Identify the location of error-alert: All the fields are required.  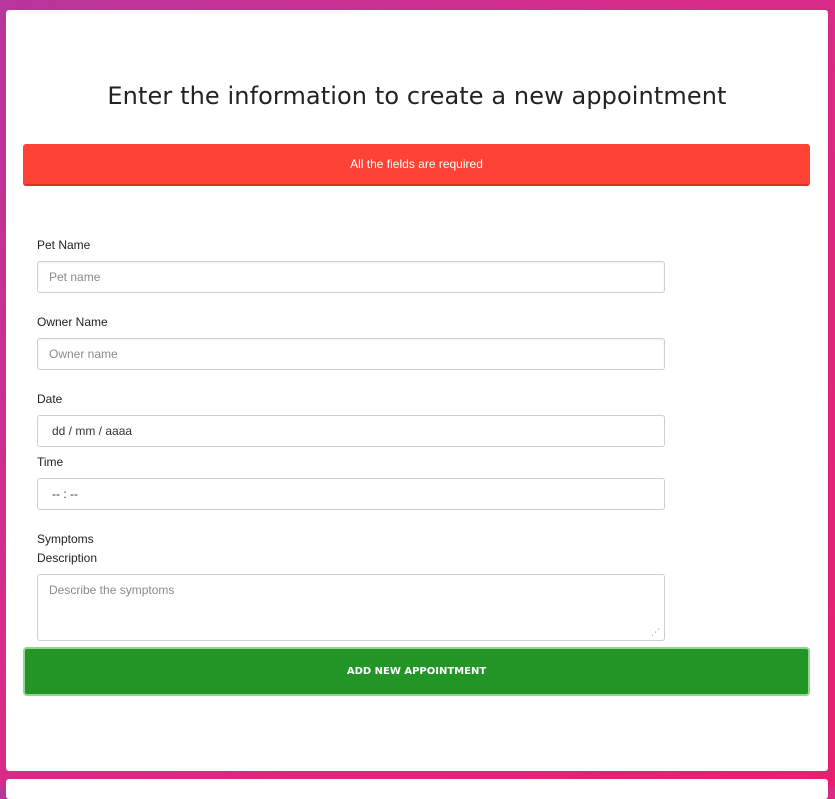
(416, 165).